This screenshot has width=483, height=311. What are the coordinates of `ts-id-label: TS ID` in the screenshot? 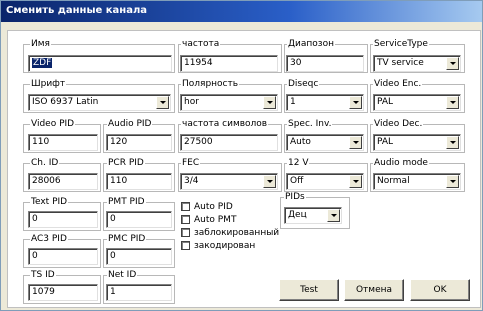 It's located at (43, 275).